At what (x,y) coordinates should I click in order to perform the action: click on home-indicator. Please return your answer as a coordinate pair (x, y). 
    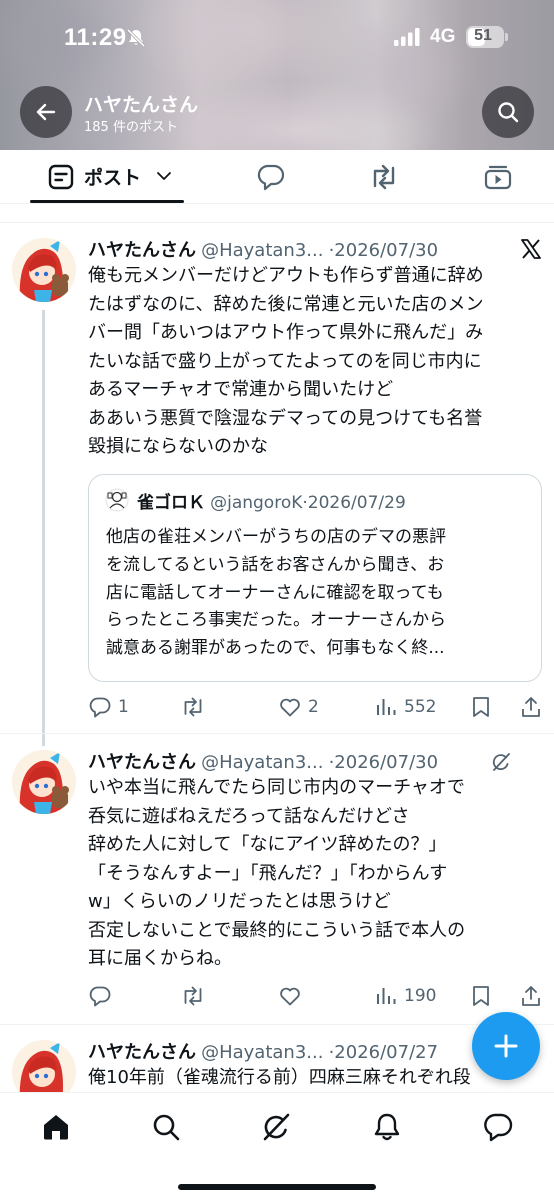
    Looking at the image, I should click on (277, 1187).